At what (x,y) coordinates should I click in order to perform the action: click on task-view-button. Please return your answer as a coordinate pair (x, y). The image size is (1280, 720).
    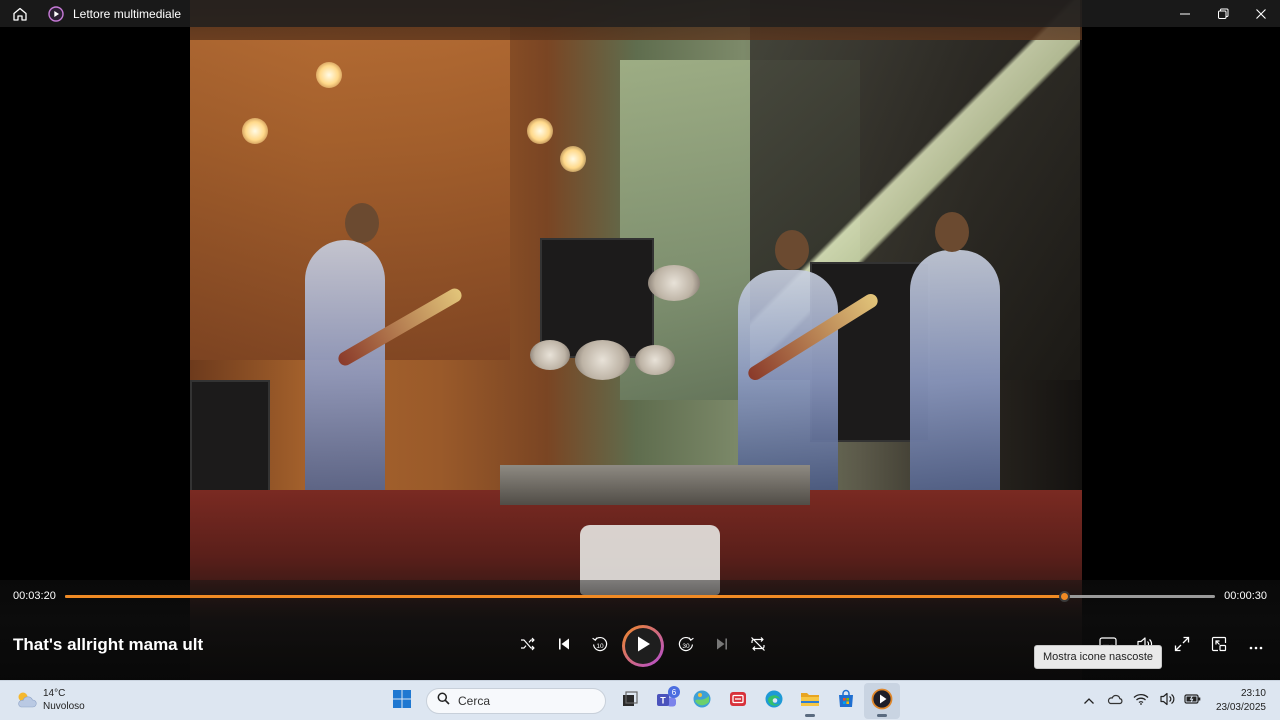
    Looking at the image, I should click on (630, 701).